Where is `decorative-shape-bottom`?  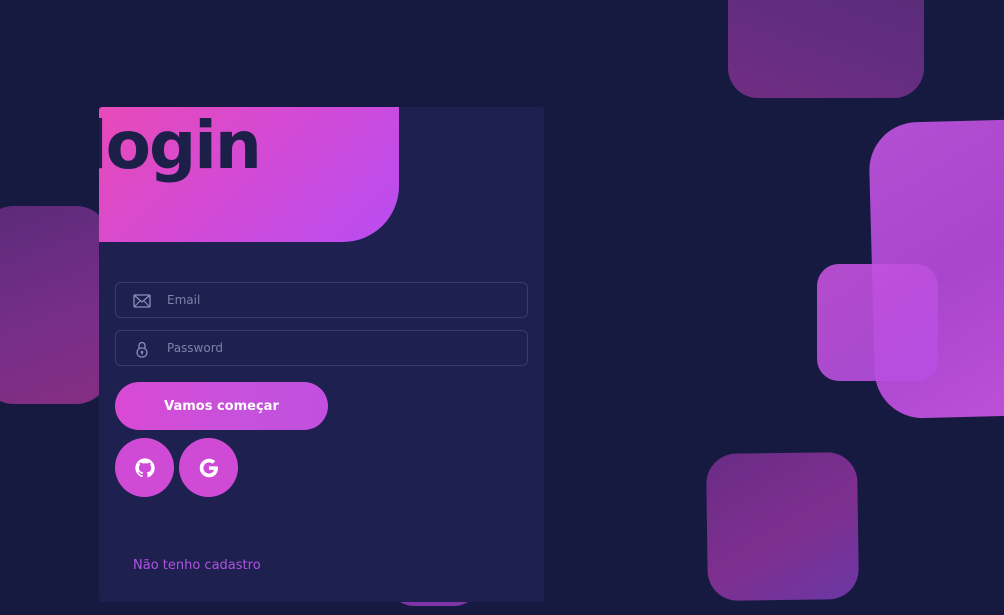 decorative-shape-bottom is located at coordinates (782, 526).